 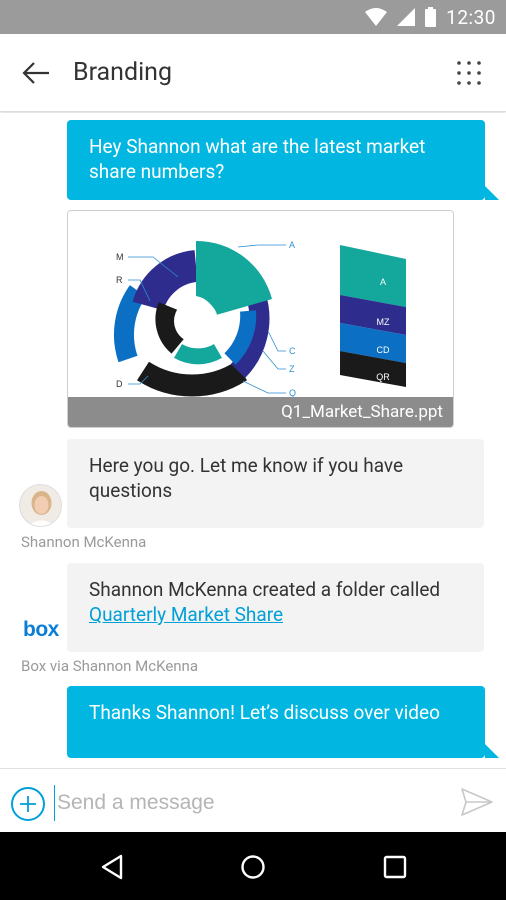 I want to click on triangle-back-icon, so click(x=112, y=867).